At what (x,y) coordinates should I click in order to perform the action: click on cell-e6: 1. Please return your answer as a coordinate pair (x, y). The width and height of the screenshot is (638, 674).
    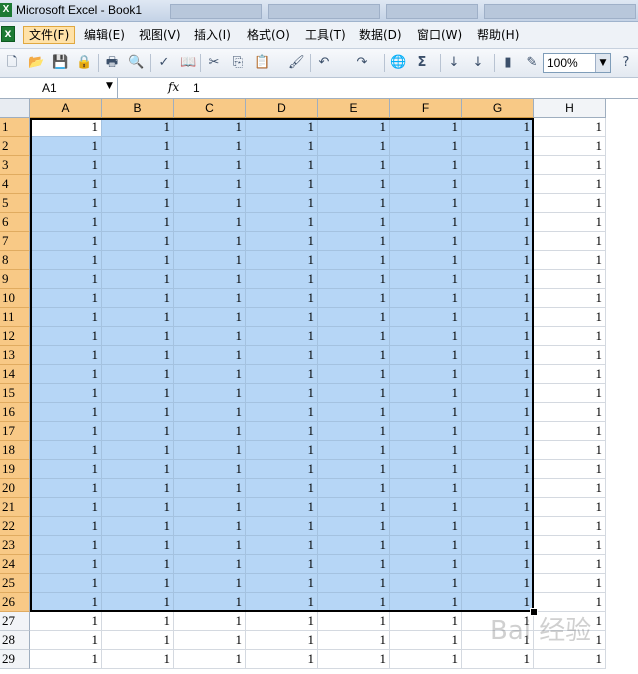
    Looking at the image, I should click on (354, 222).